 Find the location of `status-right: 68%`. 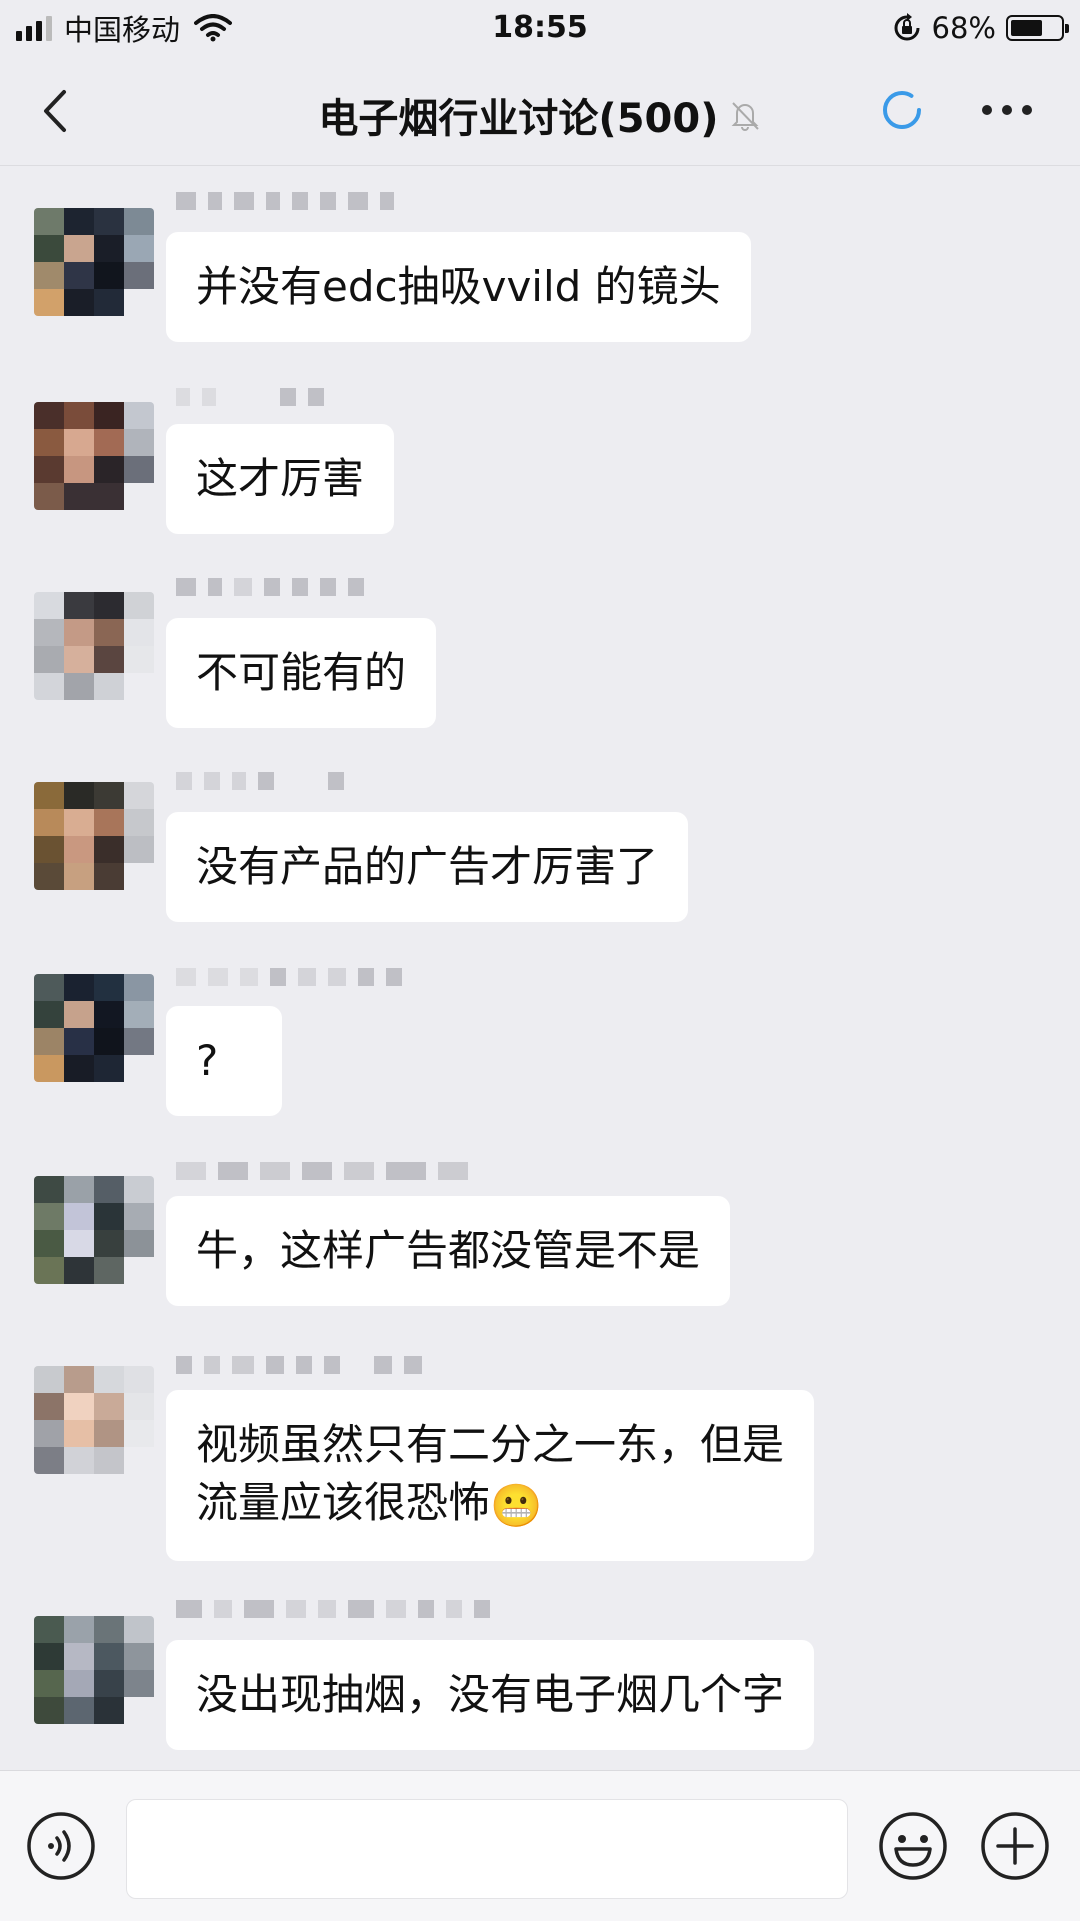

status-right: 68% is located at coordinates (980, 28).